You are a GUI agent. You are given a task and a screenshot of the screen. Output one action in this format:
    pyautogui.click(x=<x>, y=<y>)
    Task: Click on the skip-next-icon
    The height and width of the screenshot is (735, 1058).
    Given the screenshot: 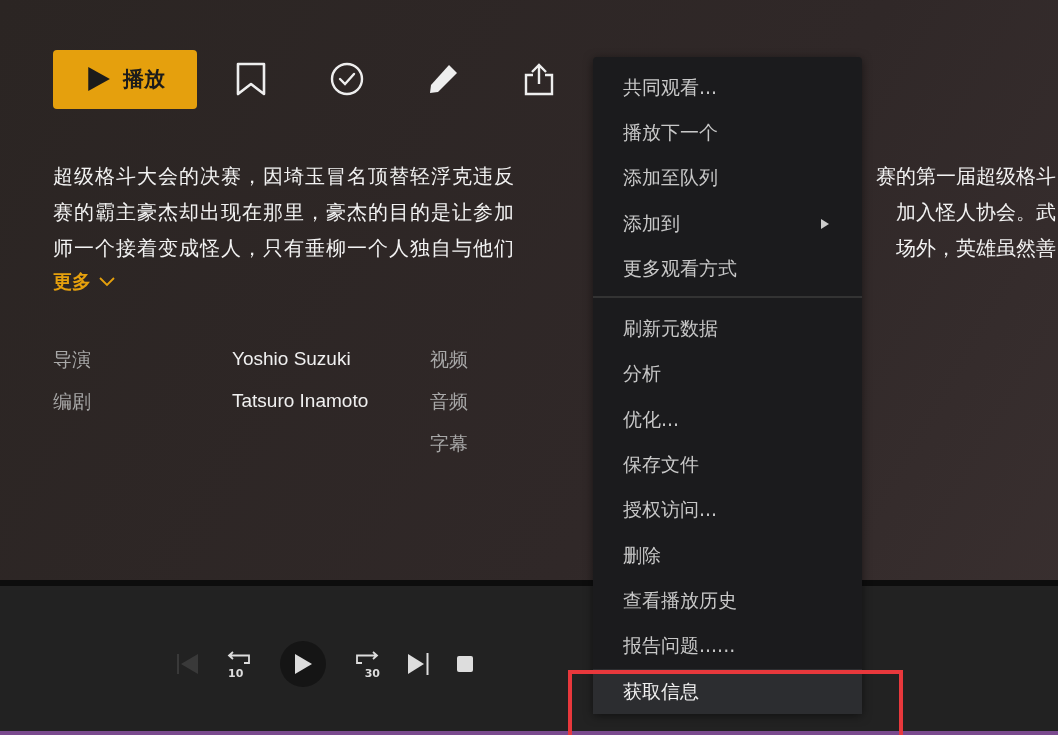 What is the action you would take?
    pyautogui.click(x=418, y=664)
    